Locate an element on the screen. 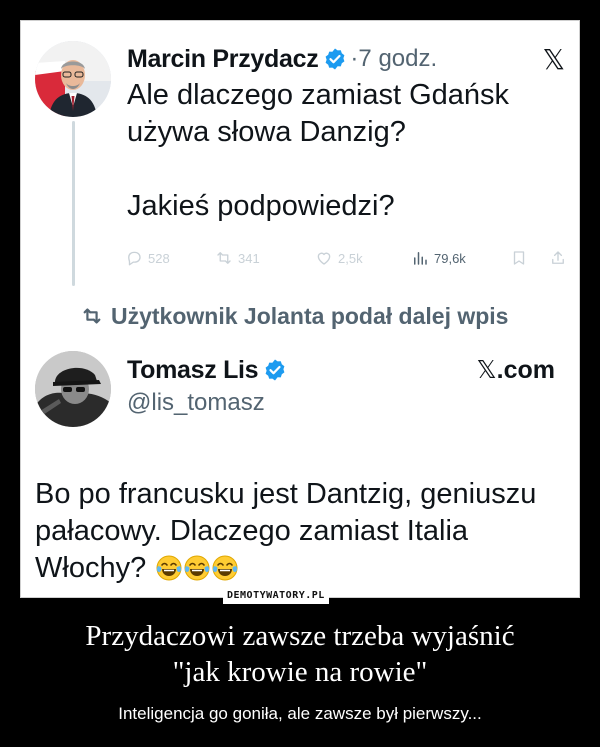 The width and height of the screenshot is (600, 747). tweet-line: Włochy? is located at coordinates (91, 568).